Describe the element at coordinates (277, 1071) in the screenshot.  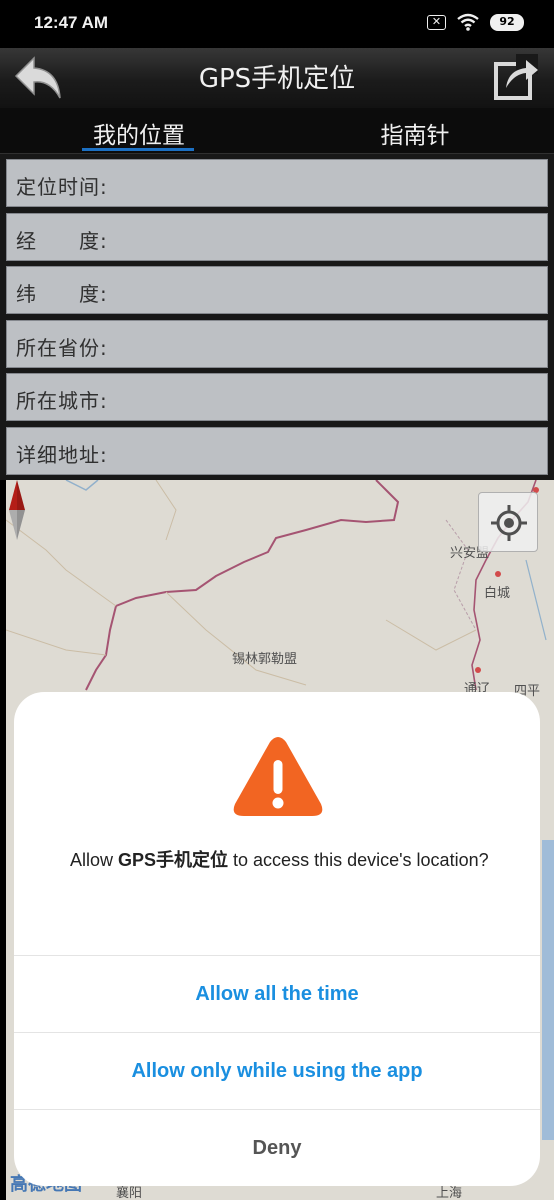
I see `allow-while-using-button: Allow only while using the app` at that location.